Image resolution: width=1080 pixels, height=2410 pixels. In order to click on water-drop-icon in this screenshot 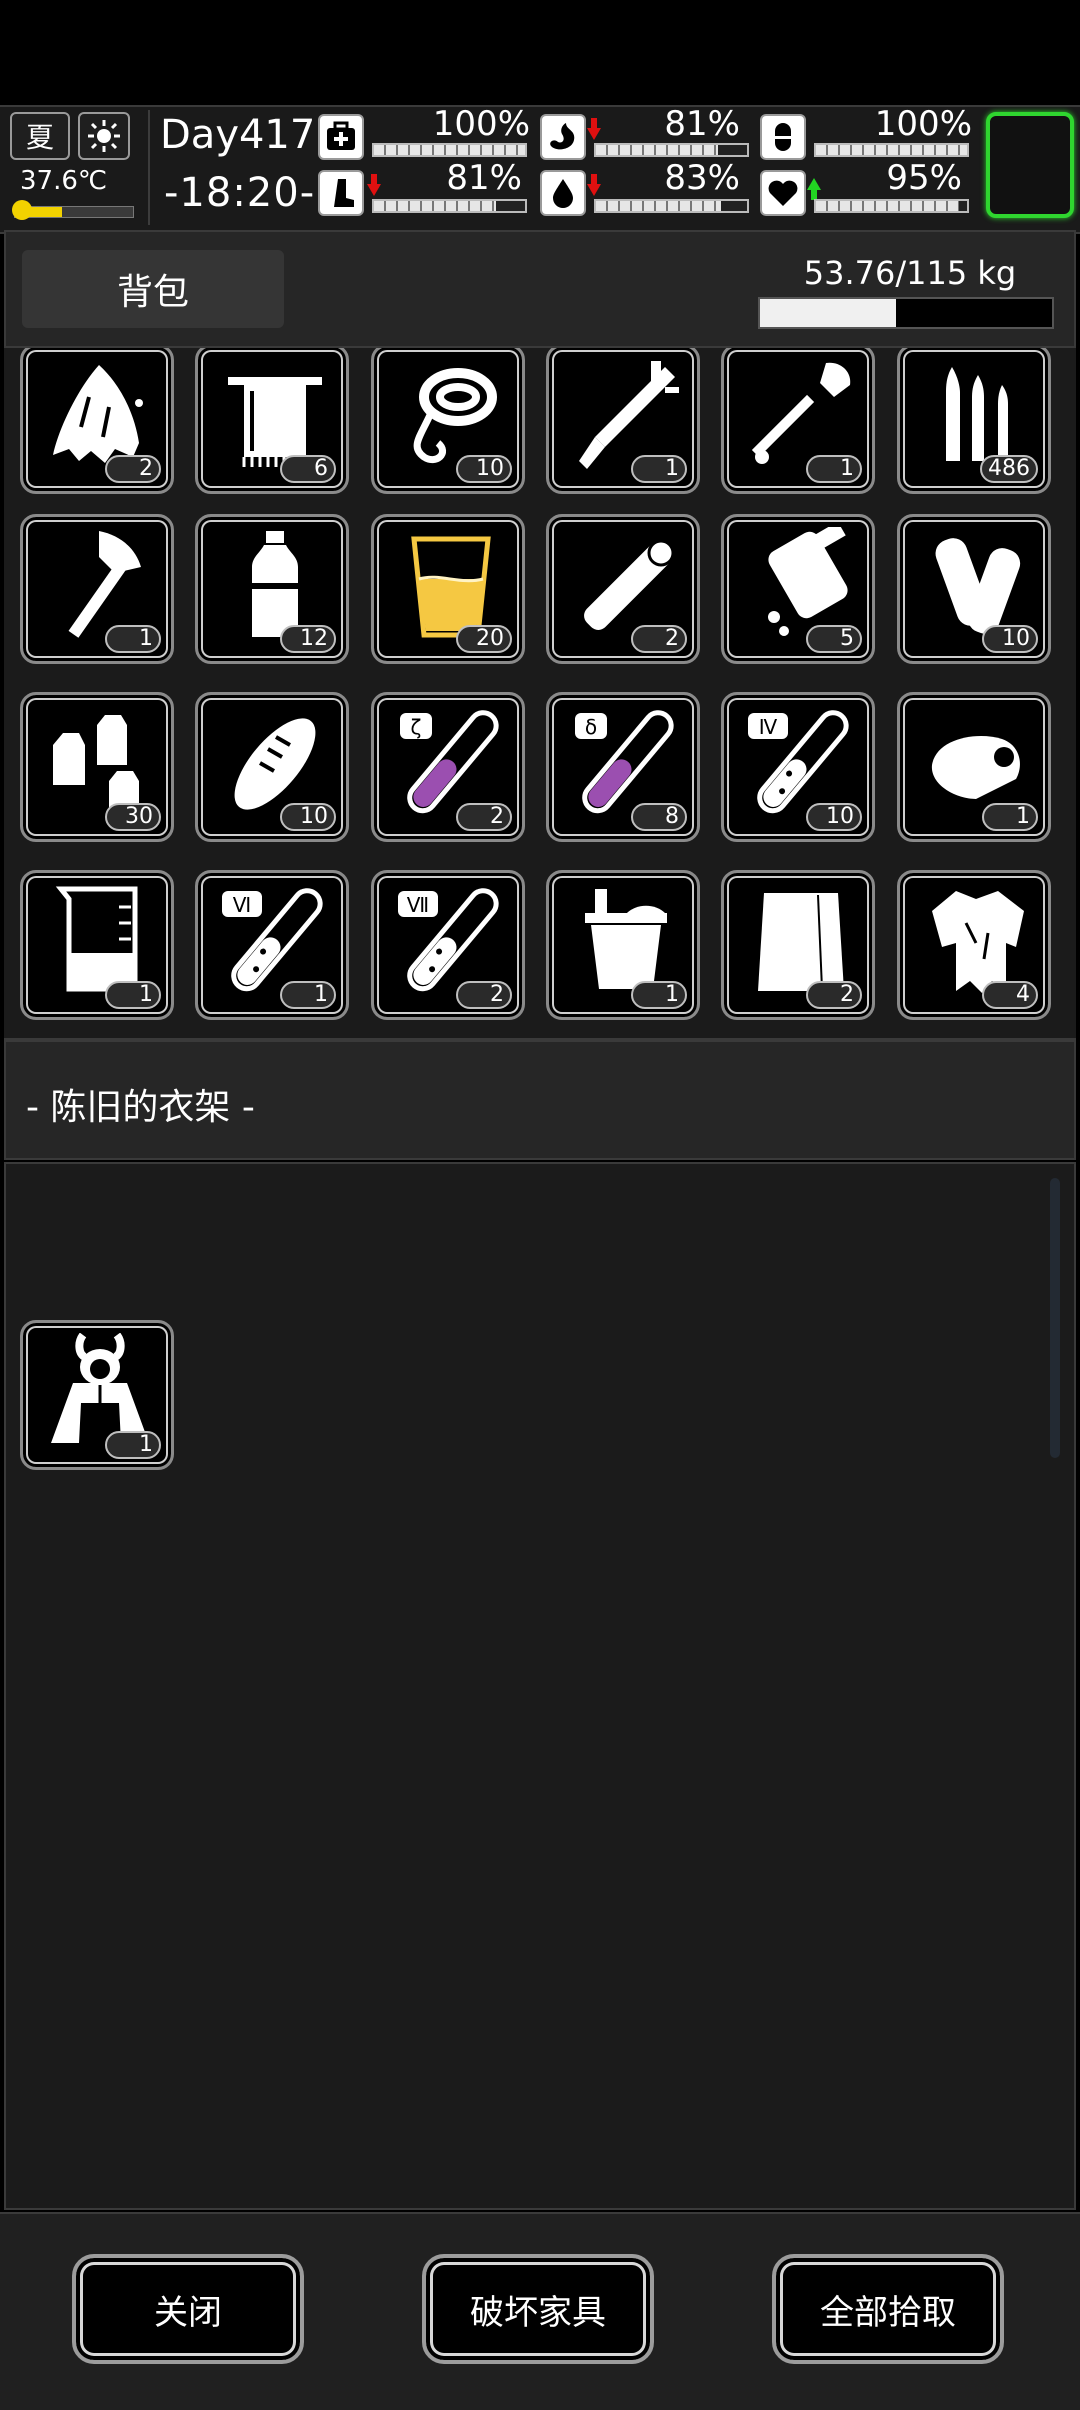, I will do `click(563, 193)`.